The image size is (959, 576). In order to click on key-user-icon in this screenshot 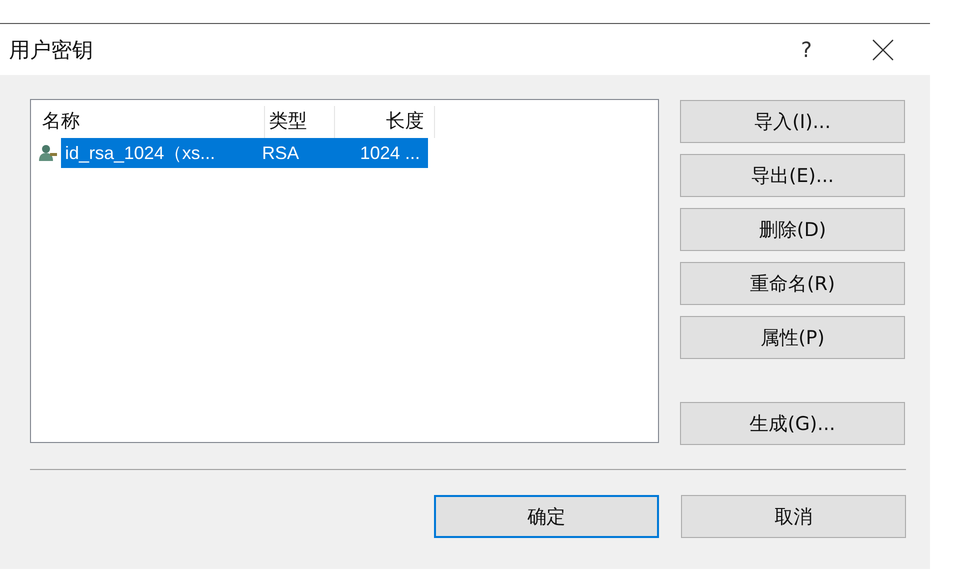, I will do `click(48, 153)`.